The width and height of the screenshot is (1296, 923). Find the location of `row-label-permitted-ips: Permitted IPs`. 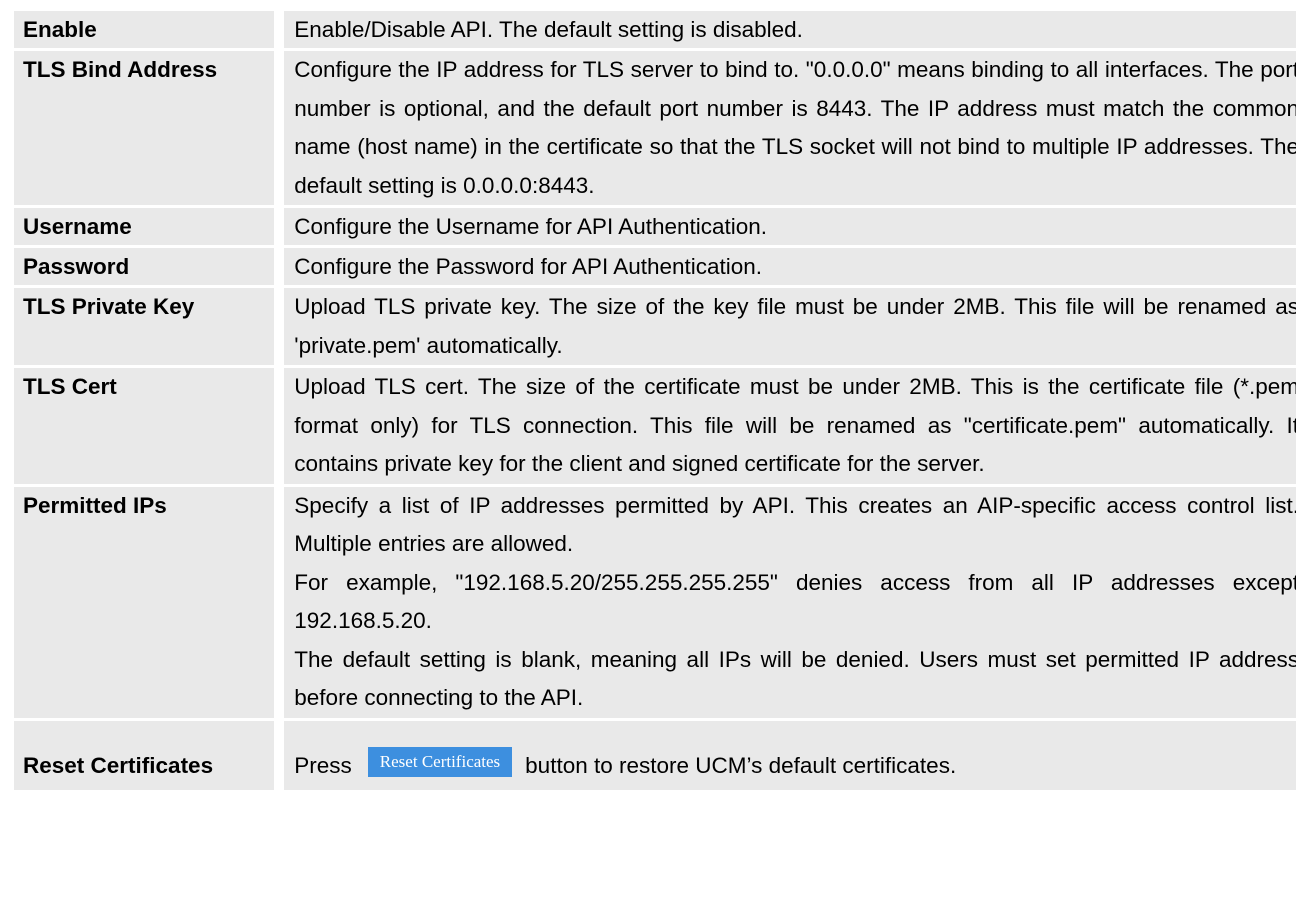

row-label-permitted-ips: Permitted IPs is located at coordinates (149, 602).